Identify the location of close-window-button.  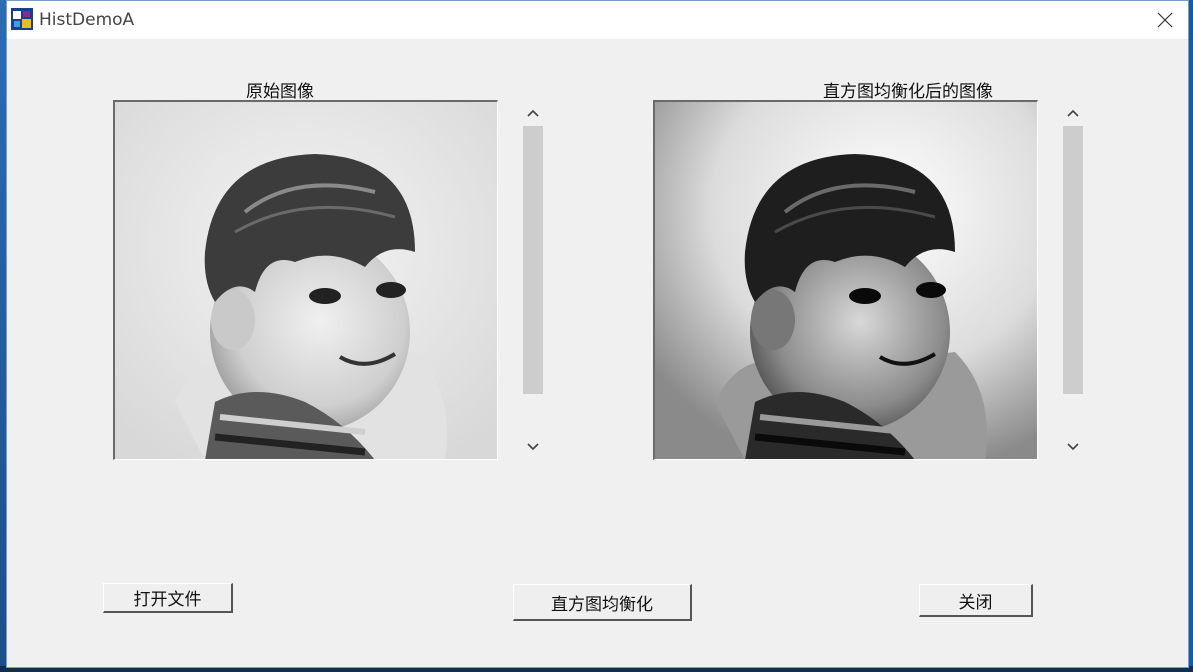
(1165, 20).